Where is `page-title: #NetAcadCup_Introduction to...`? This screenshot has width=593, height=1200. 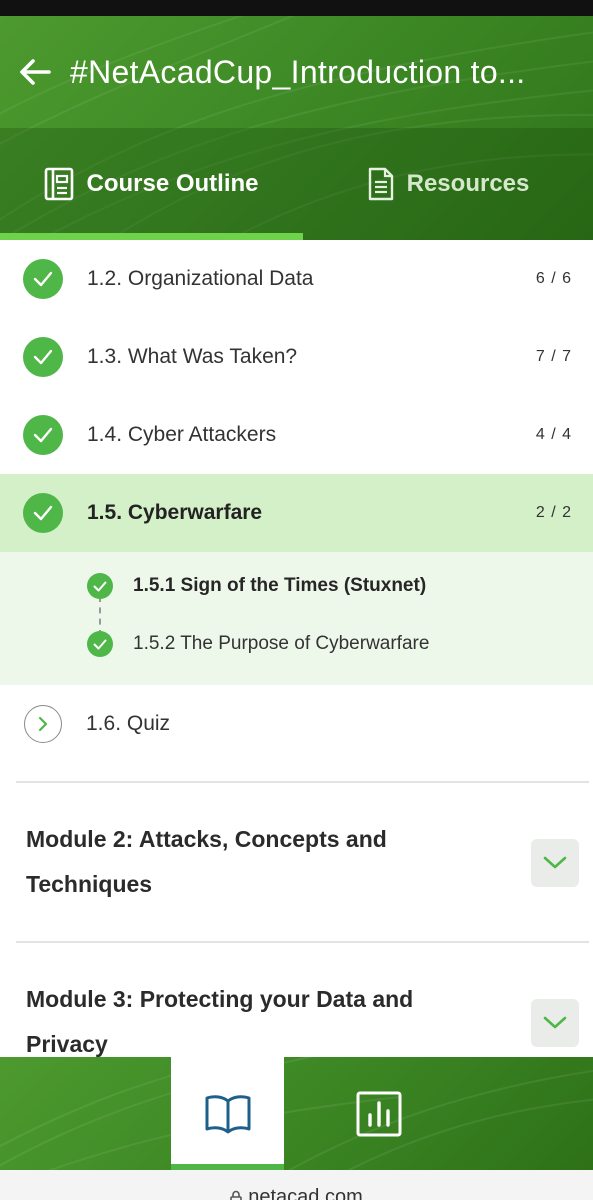
page-title: #NetAcadCup_Introduction to... is located at coordinates (298, 71).